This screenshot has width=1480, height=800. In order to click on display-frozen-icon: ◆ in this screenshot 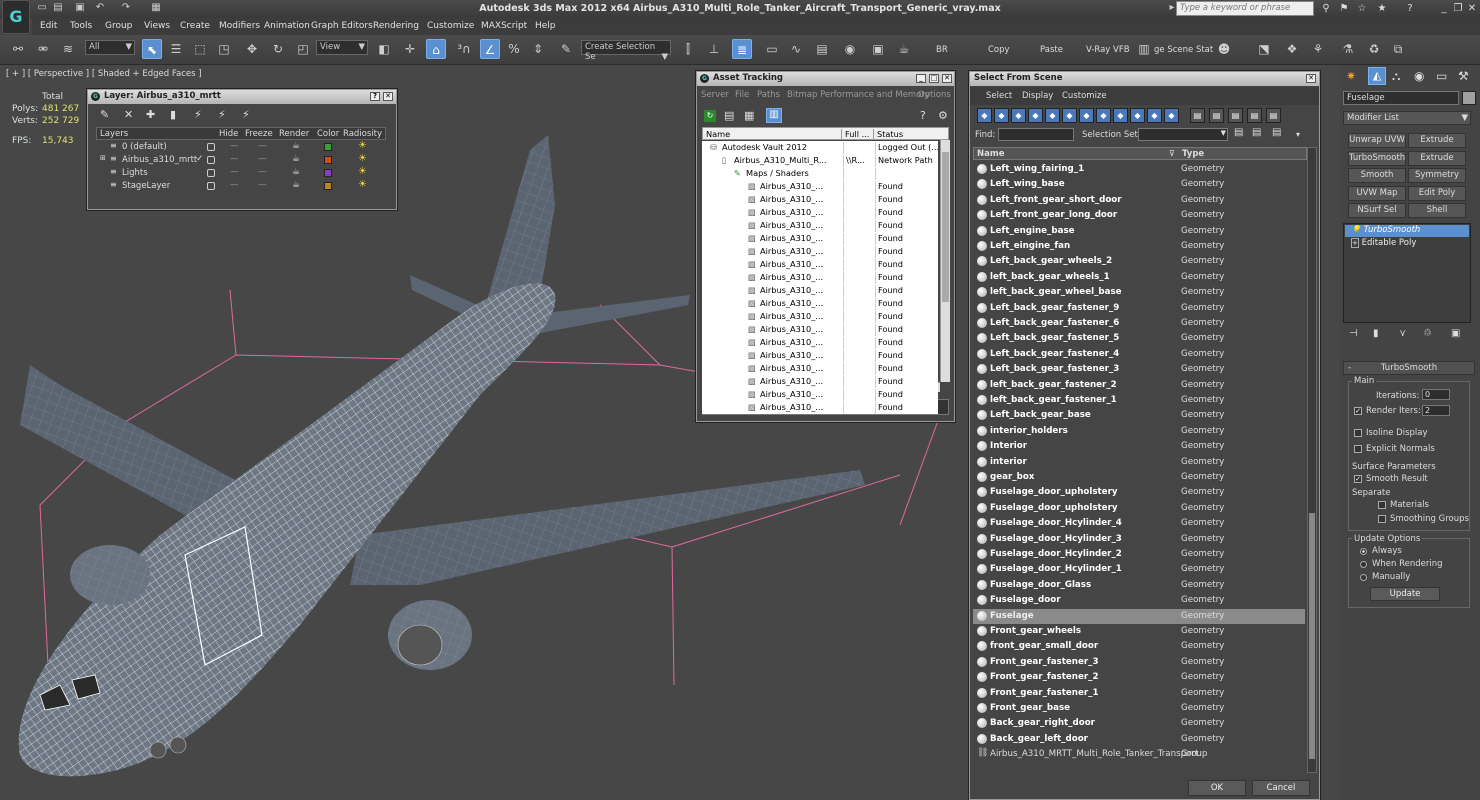, I will do `click(1154, 115)`.